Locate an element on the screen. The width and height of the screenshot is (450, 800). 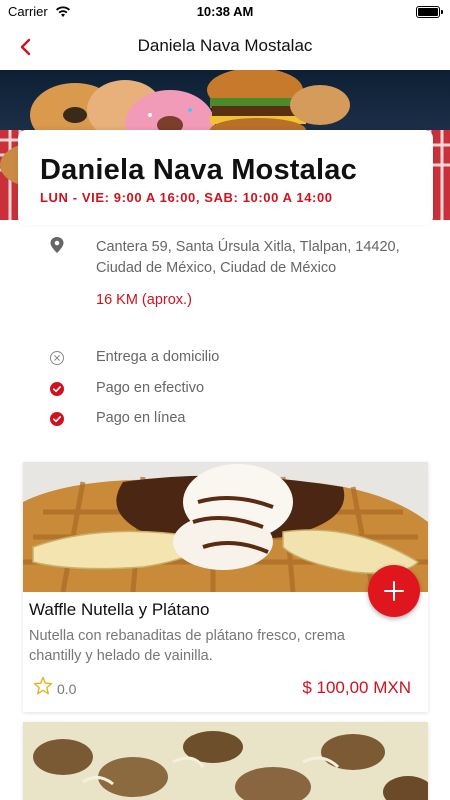
product-card-partial is located at coordinates (225, 761).